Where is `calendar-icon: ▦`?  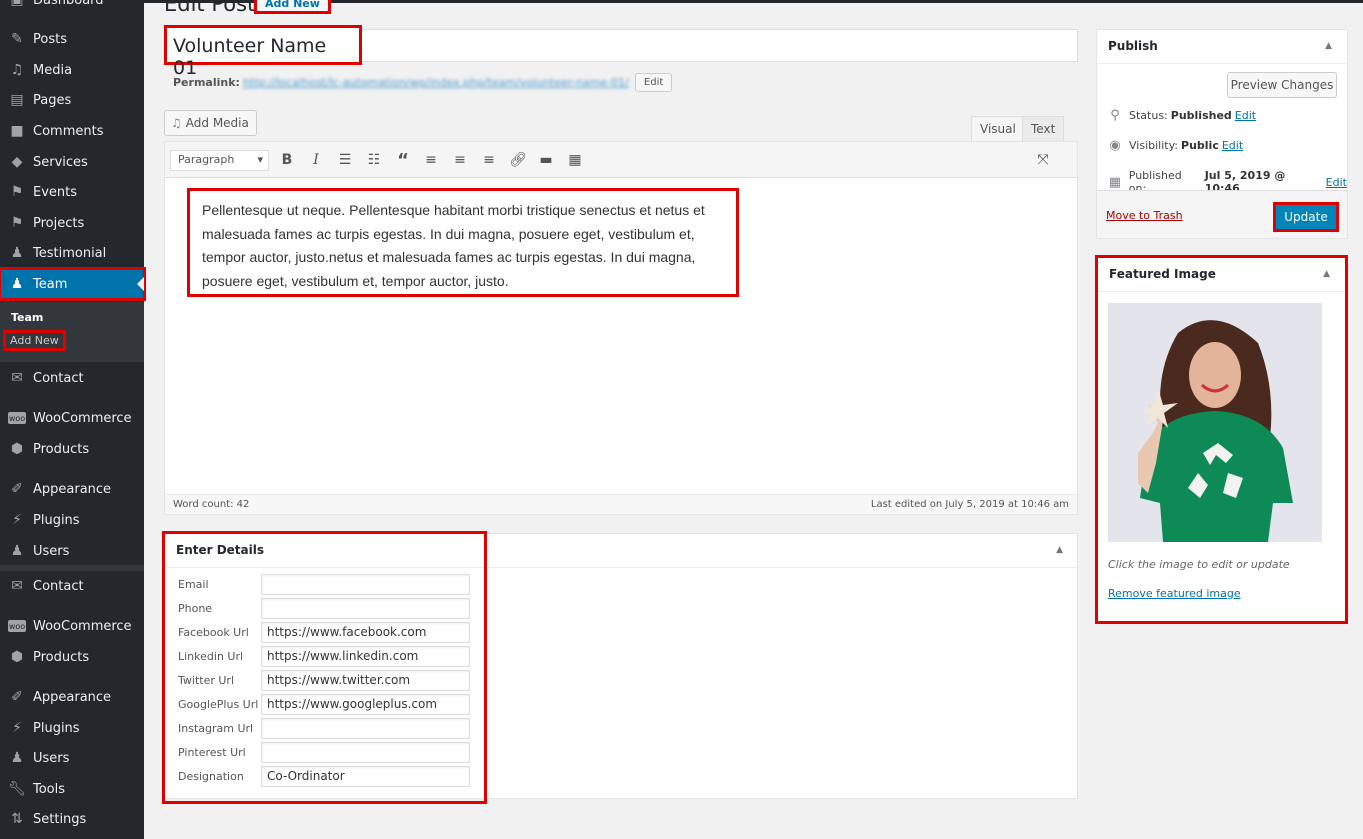
calendar-icon: ▦ is located at coordinates (1115, 182).